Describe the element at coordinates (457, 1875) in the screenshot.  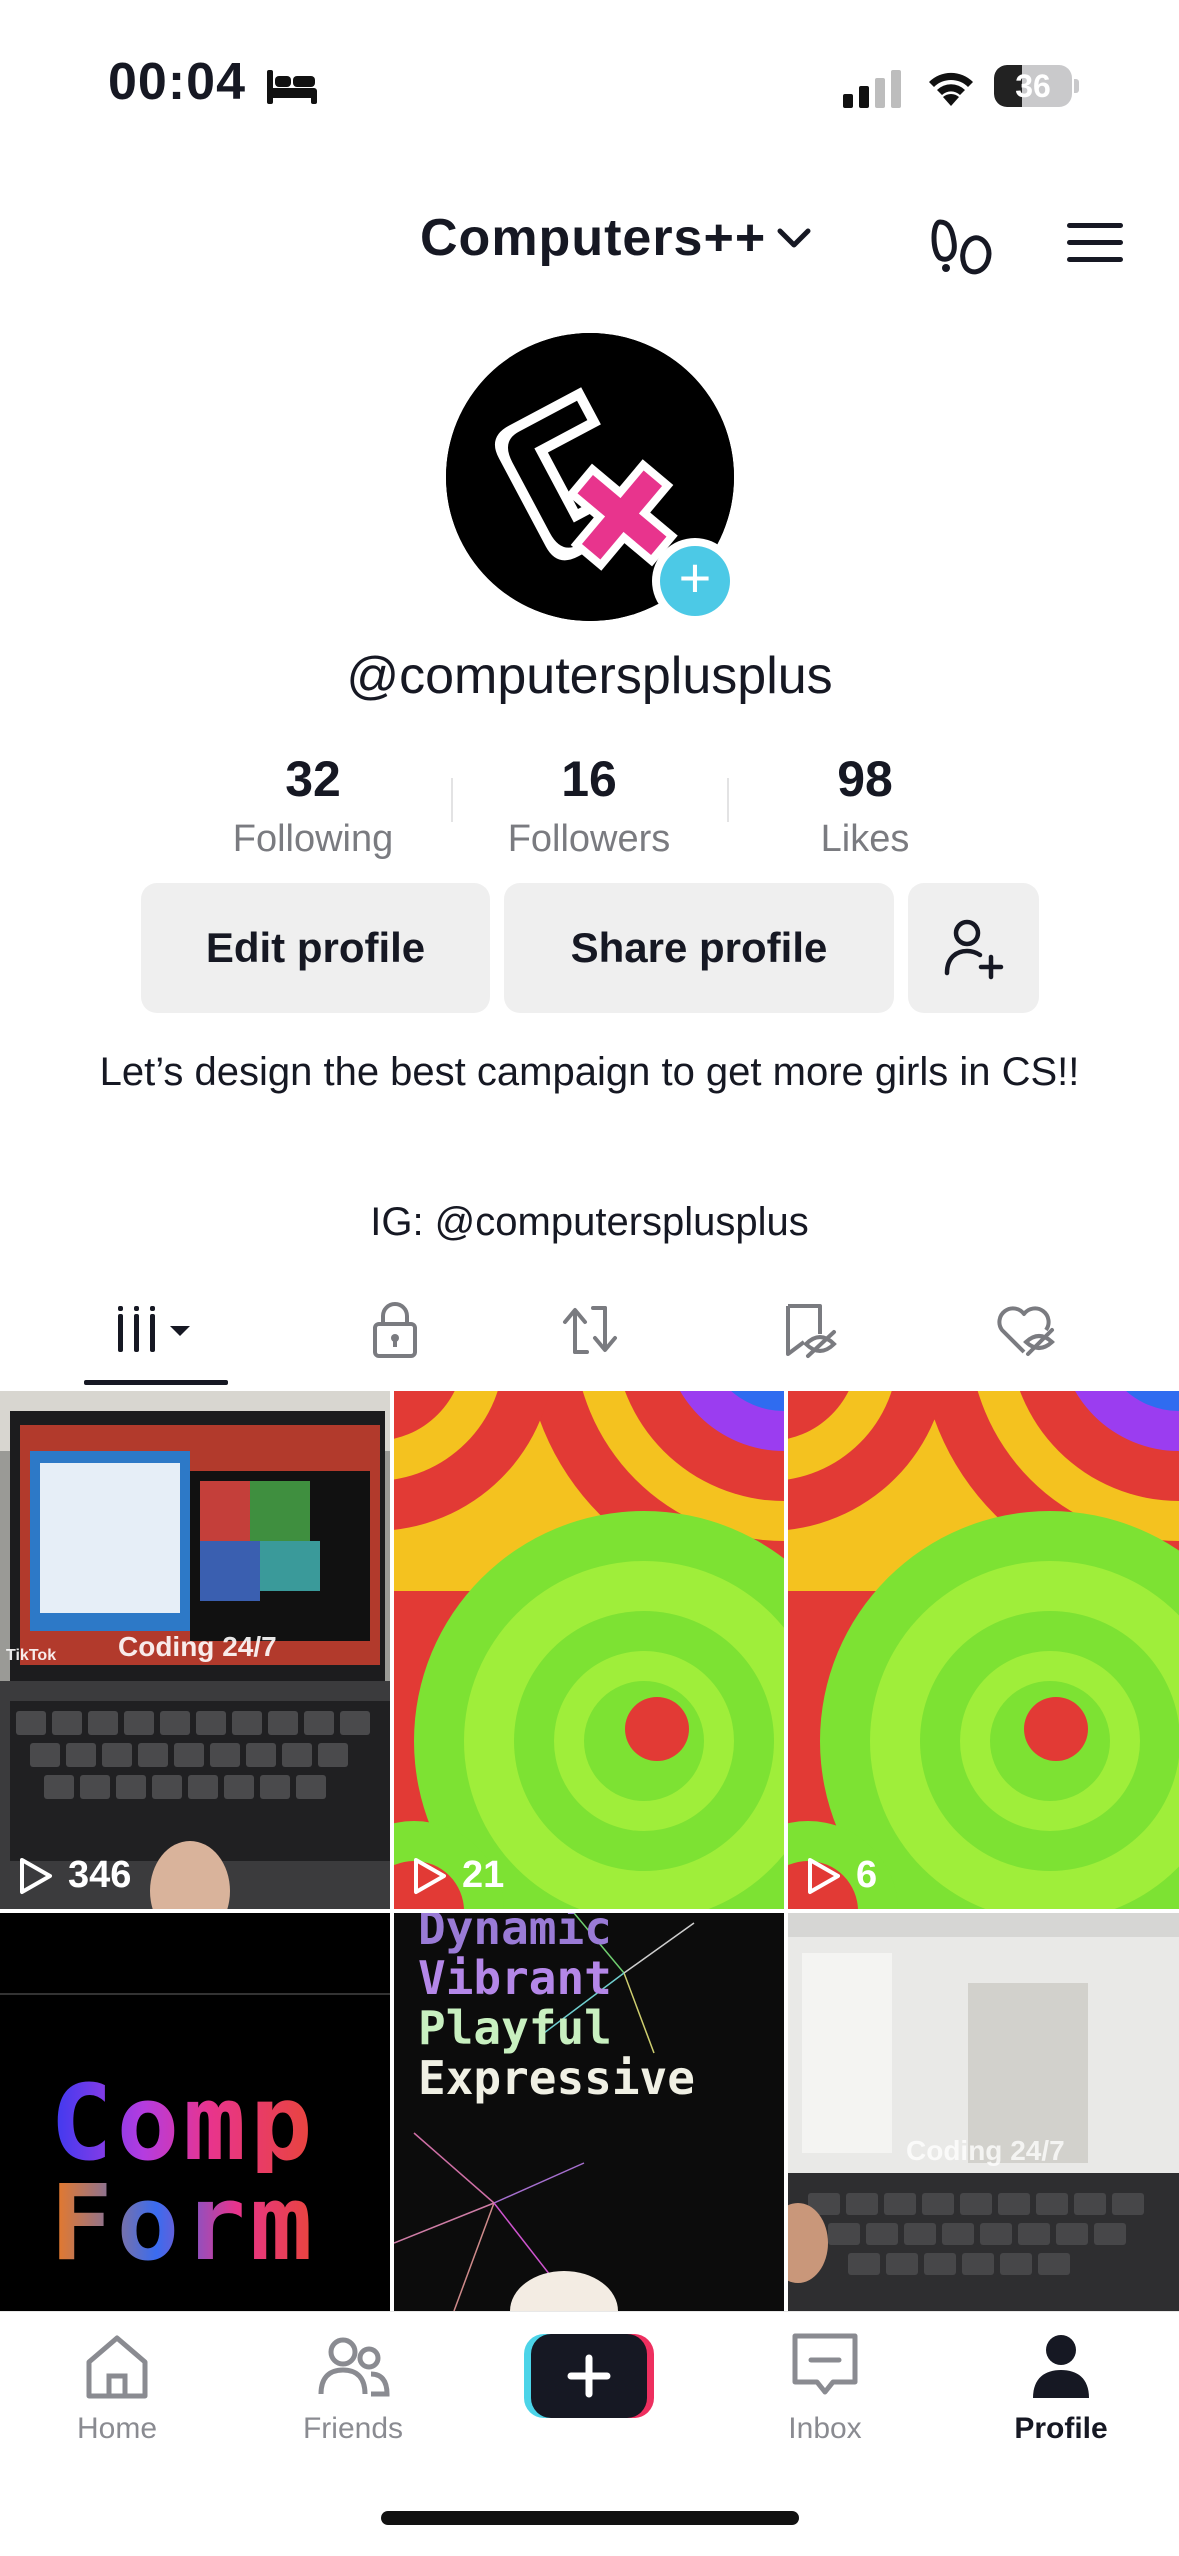
I see `view-count: 21` at that location.